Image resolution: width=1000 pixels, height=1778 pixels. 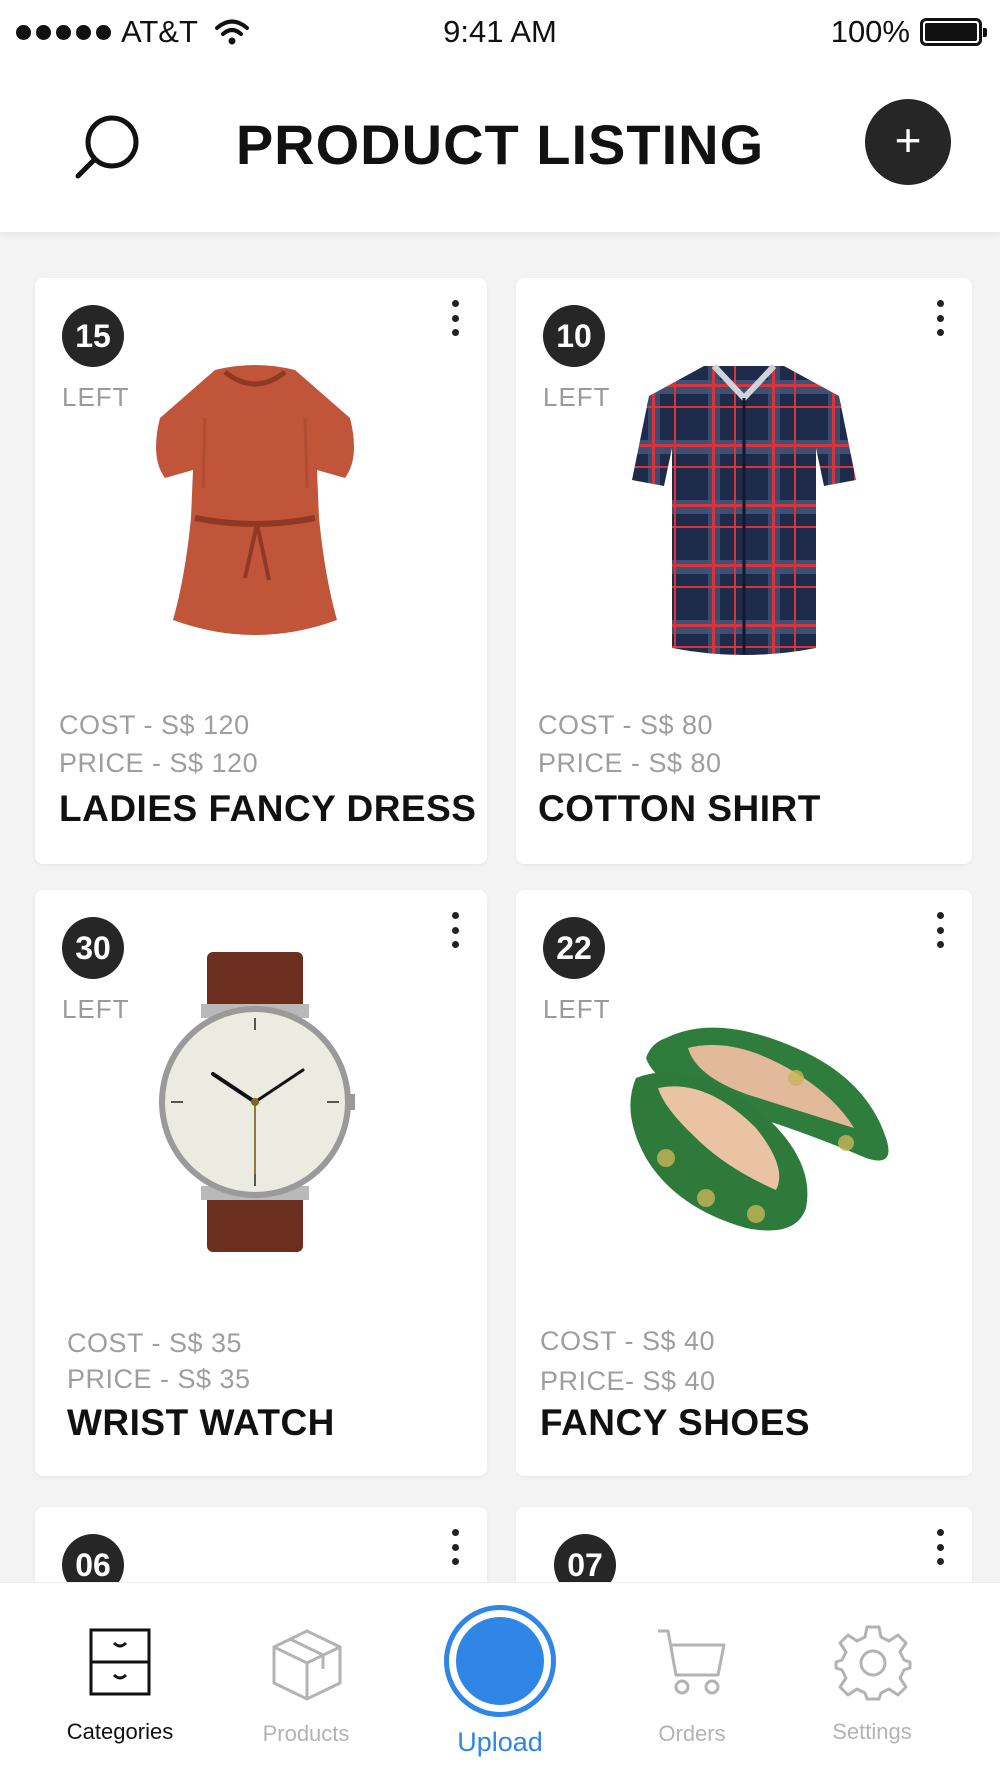 What do you see at coordinates (257, 1102) in the screenshot?
I see `watch-image` at bounding box center [257, 1102].